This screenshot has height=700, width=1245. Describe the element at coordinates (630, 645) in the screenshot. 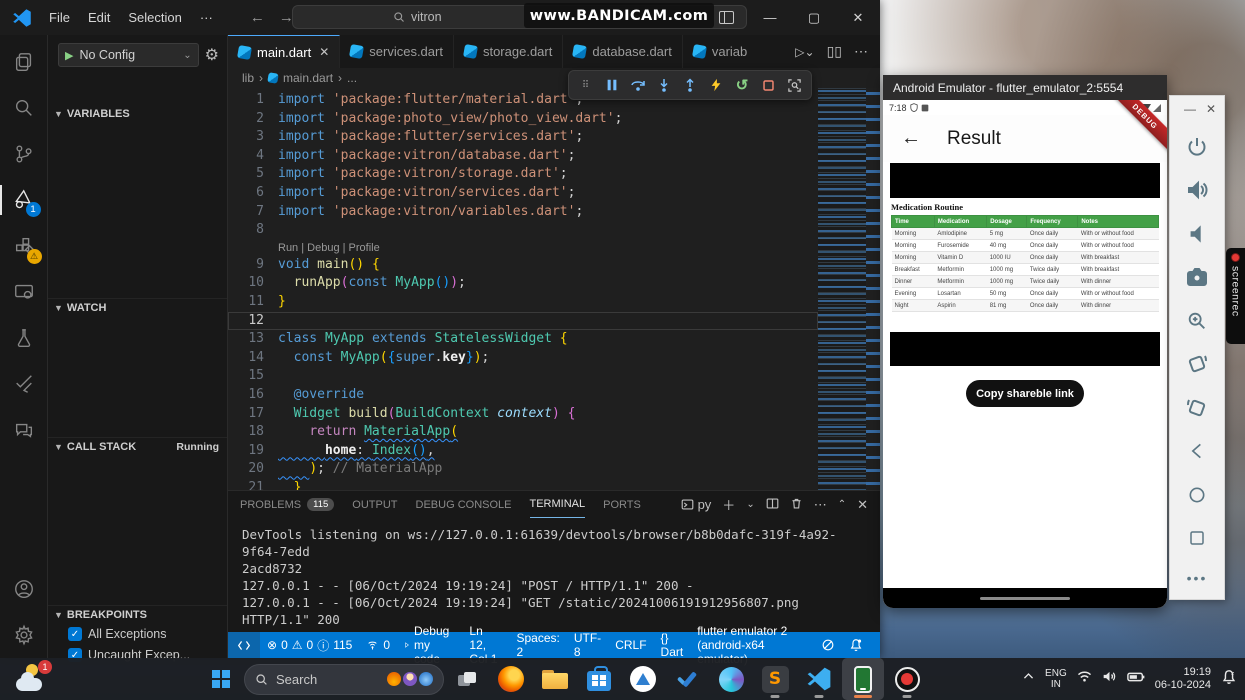

I see `eol-status: CRLF` at that location.